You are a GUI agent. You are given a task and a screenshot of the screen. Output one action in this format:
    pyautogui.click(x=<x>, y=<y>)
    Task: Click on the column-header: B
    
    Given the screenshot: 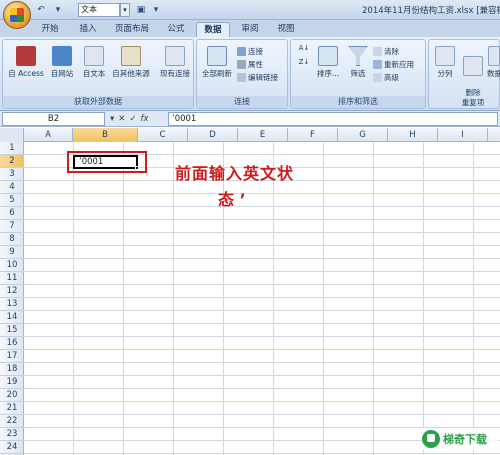 What is the action you would take?
    pyautogui.click(x=105, y=135)
    